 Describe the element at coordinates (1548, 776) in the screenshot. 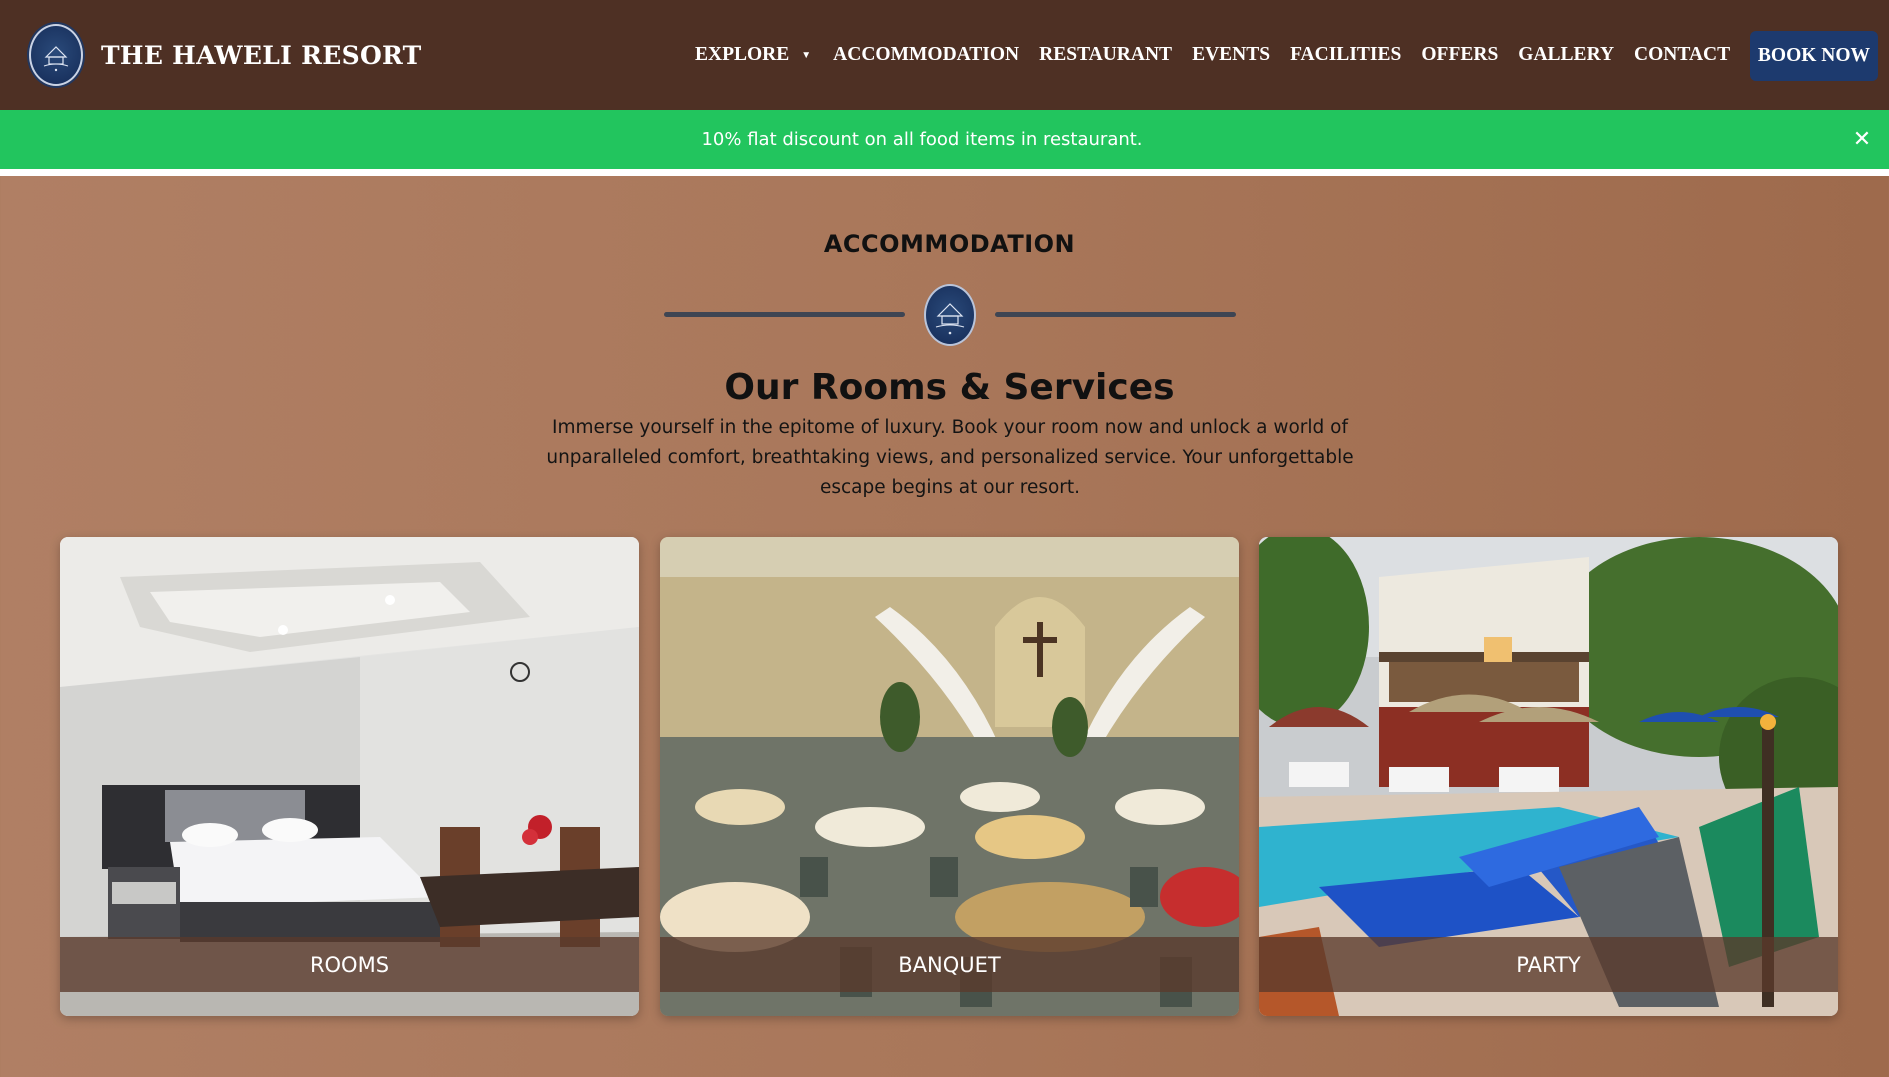

I see `card-party: PARTY` at that location.